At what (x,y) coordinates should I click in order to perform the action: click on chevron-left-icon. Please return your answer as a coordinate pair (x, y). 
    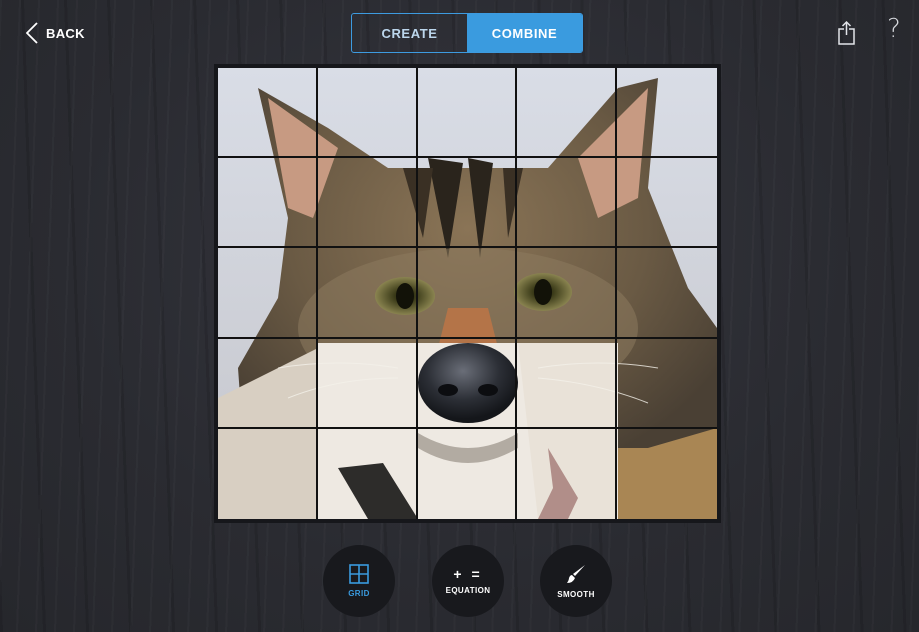
    Looking at the image, I should click on (32, 33).